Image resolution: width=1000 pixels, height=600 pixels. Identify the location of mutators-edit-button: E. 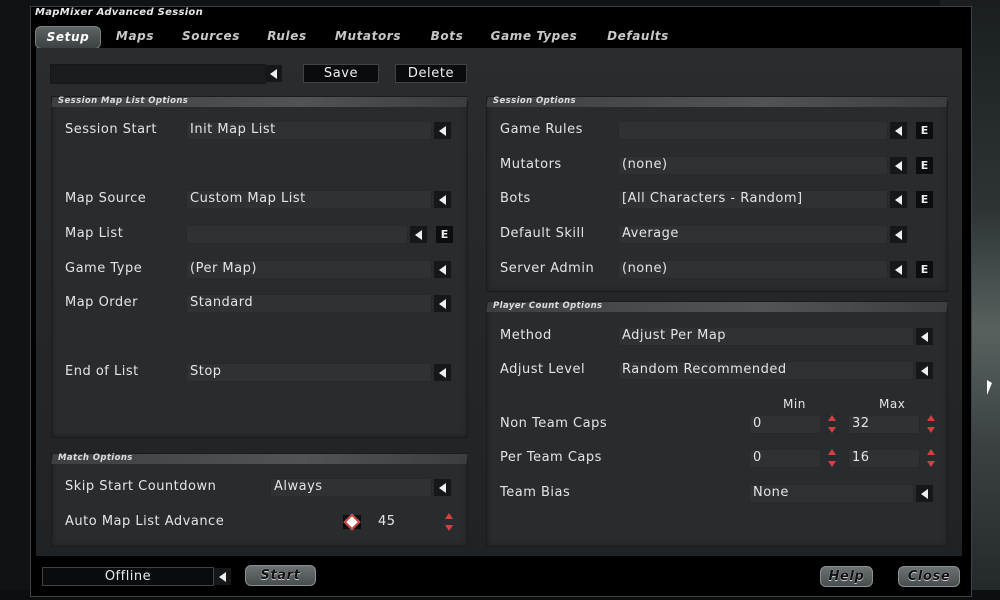
(924, 165).